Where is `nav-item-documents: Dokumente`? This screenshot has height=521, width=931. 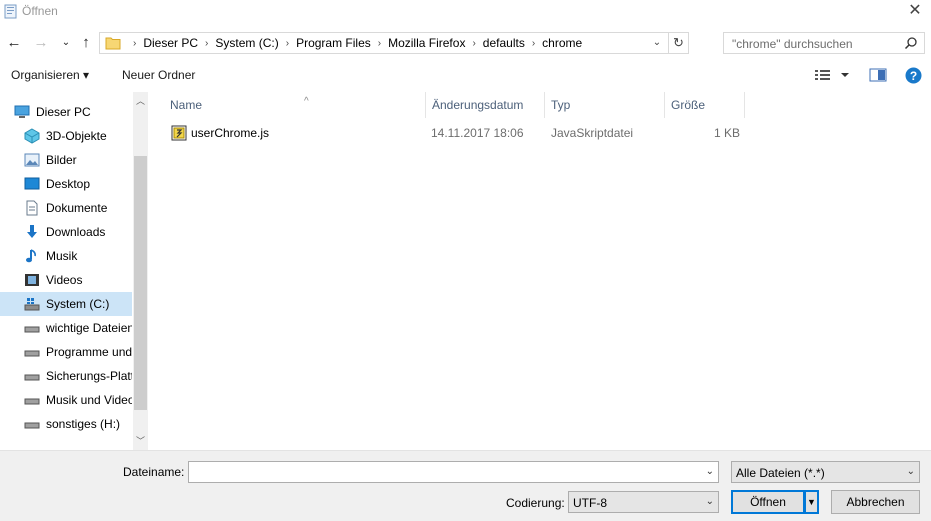 nav-item-documents: Dokumente is located at coordinates (86, 208).